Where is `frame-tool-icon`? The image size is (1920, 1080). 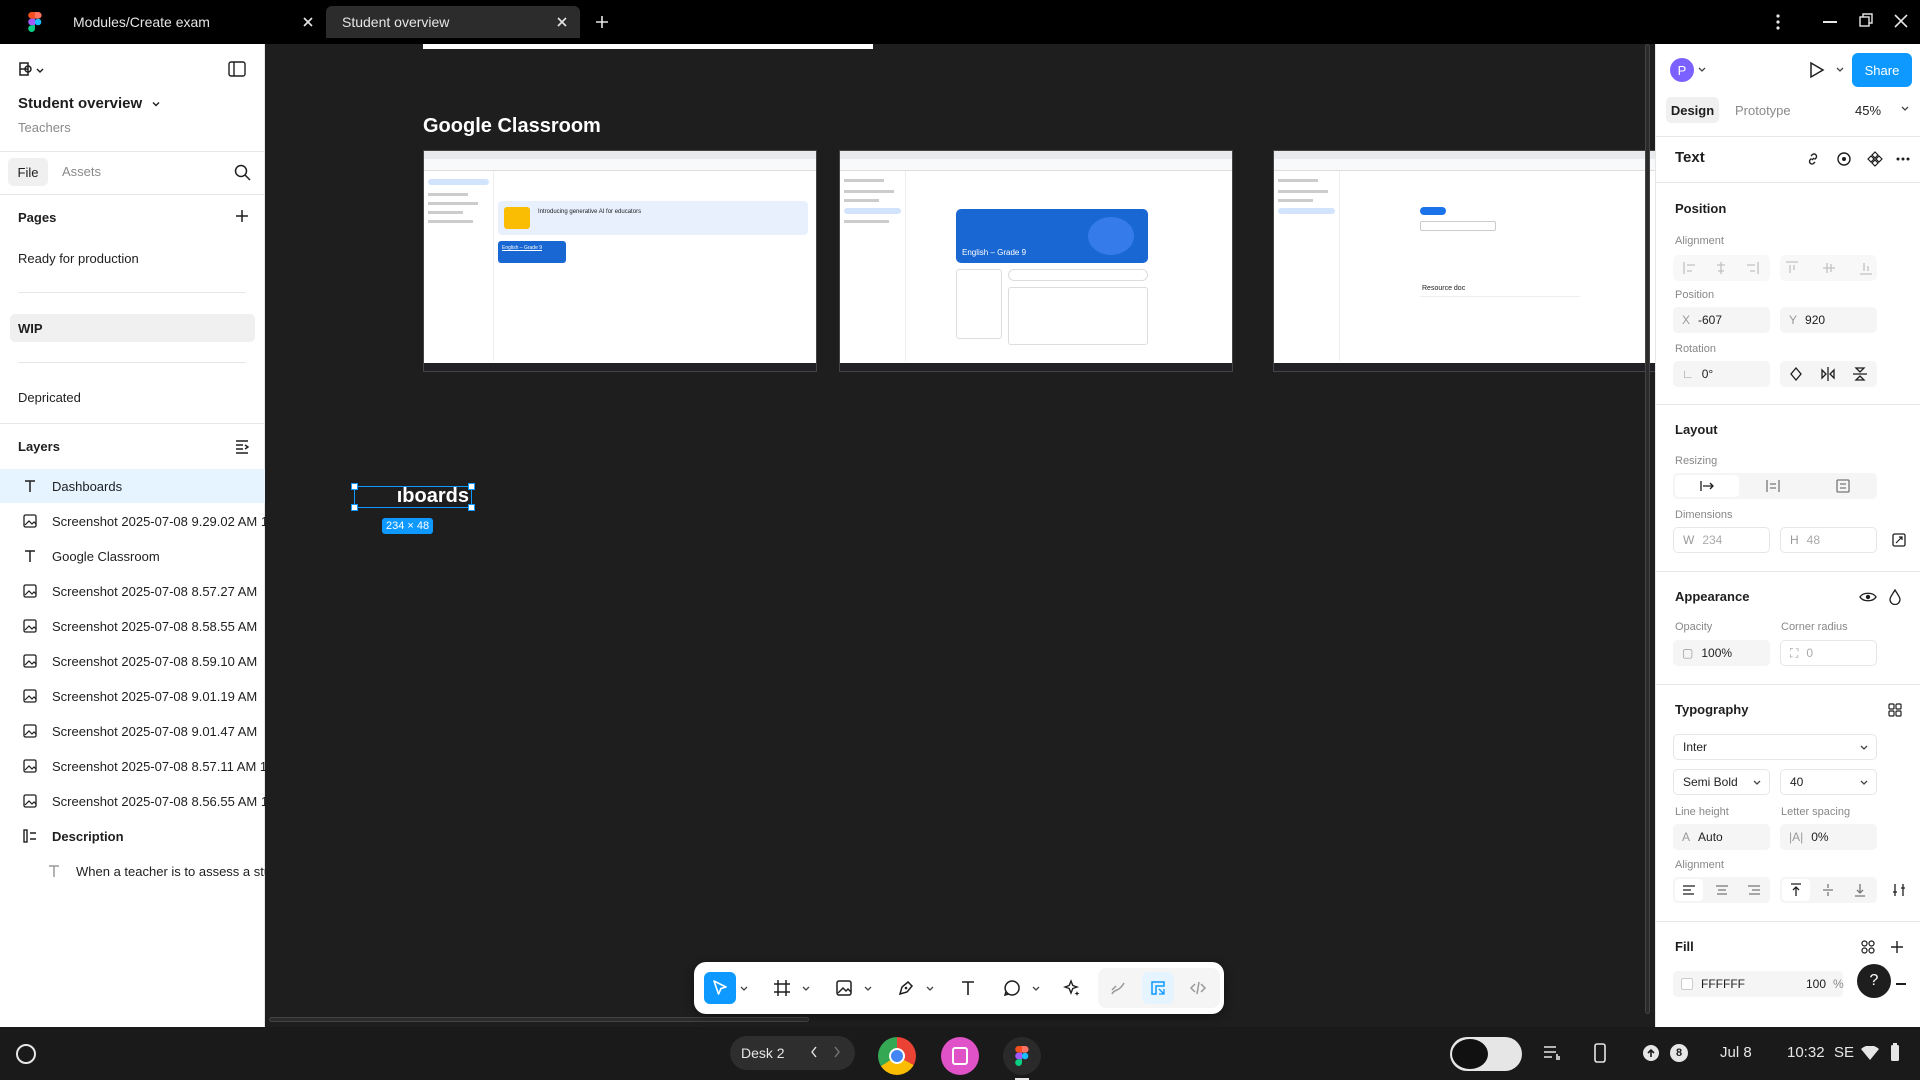 frame-tool-icon is located at coordinates (782, 988).